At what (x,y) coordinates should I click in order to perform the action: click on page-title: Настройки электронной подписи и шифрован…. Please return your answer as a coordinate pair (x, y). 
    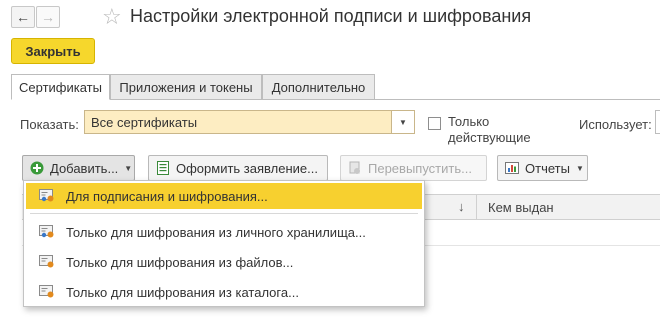
    Looking at the image, I should click on (331, 16).